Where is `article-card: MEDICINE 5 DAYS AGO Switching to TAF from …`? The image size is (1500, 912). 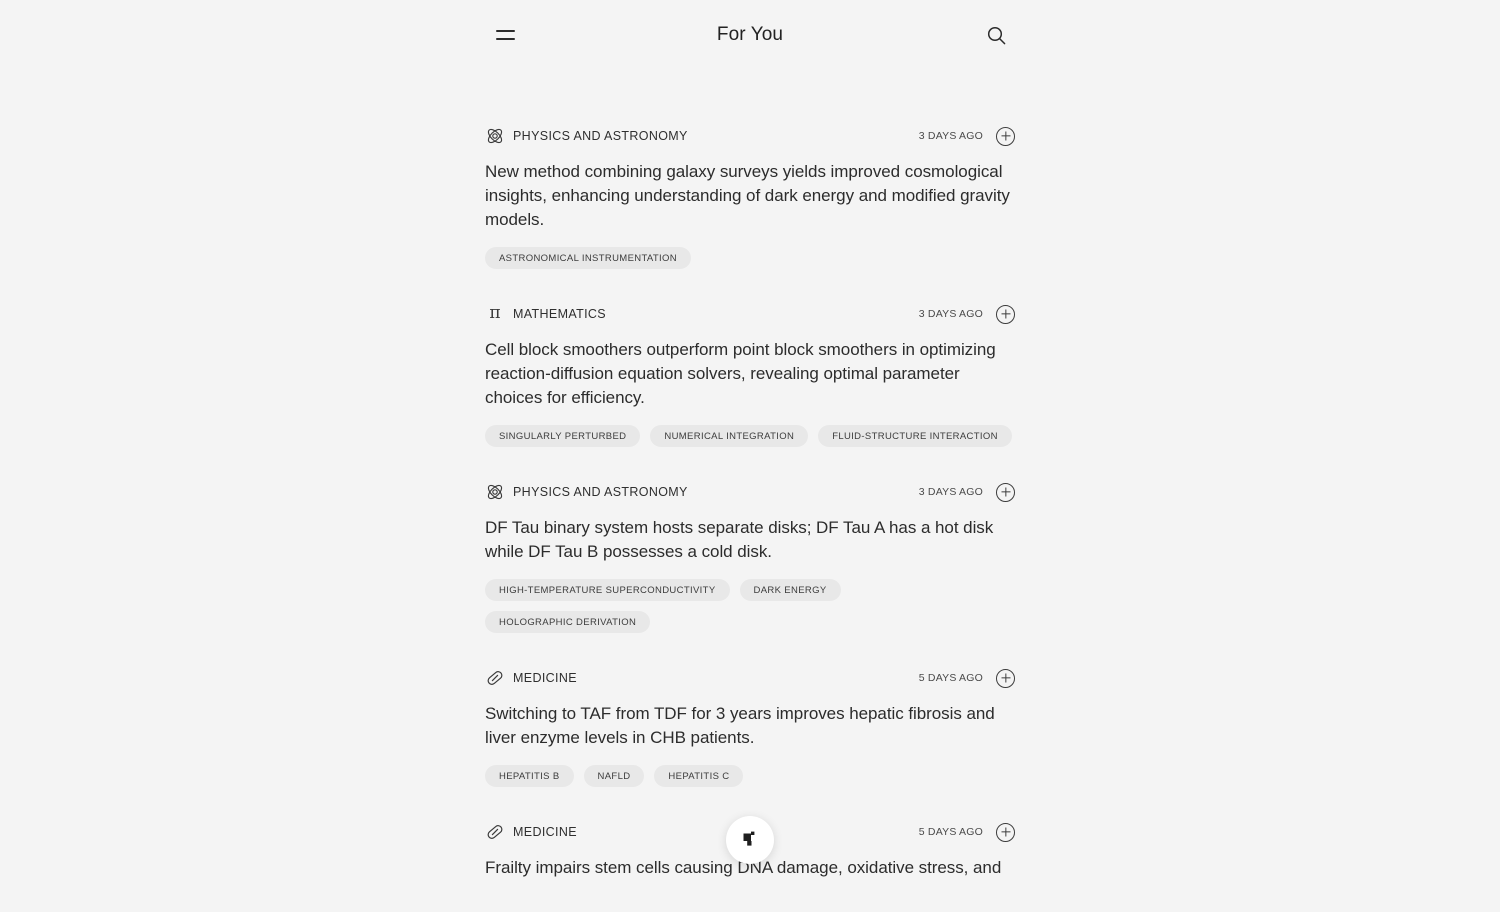
article-card: MEDICINE 5 DAYS AGO Switching to TAF from … is located at coordinates (750, 726).